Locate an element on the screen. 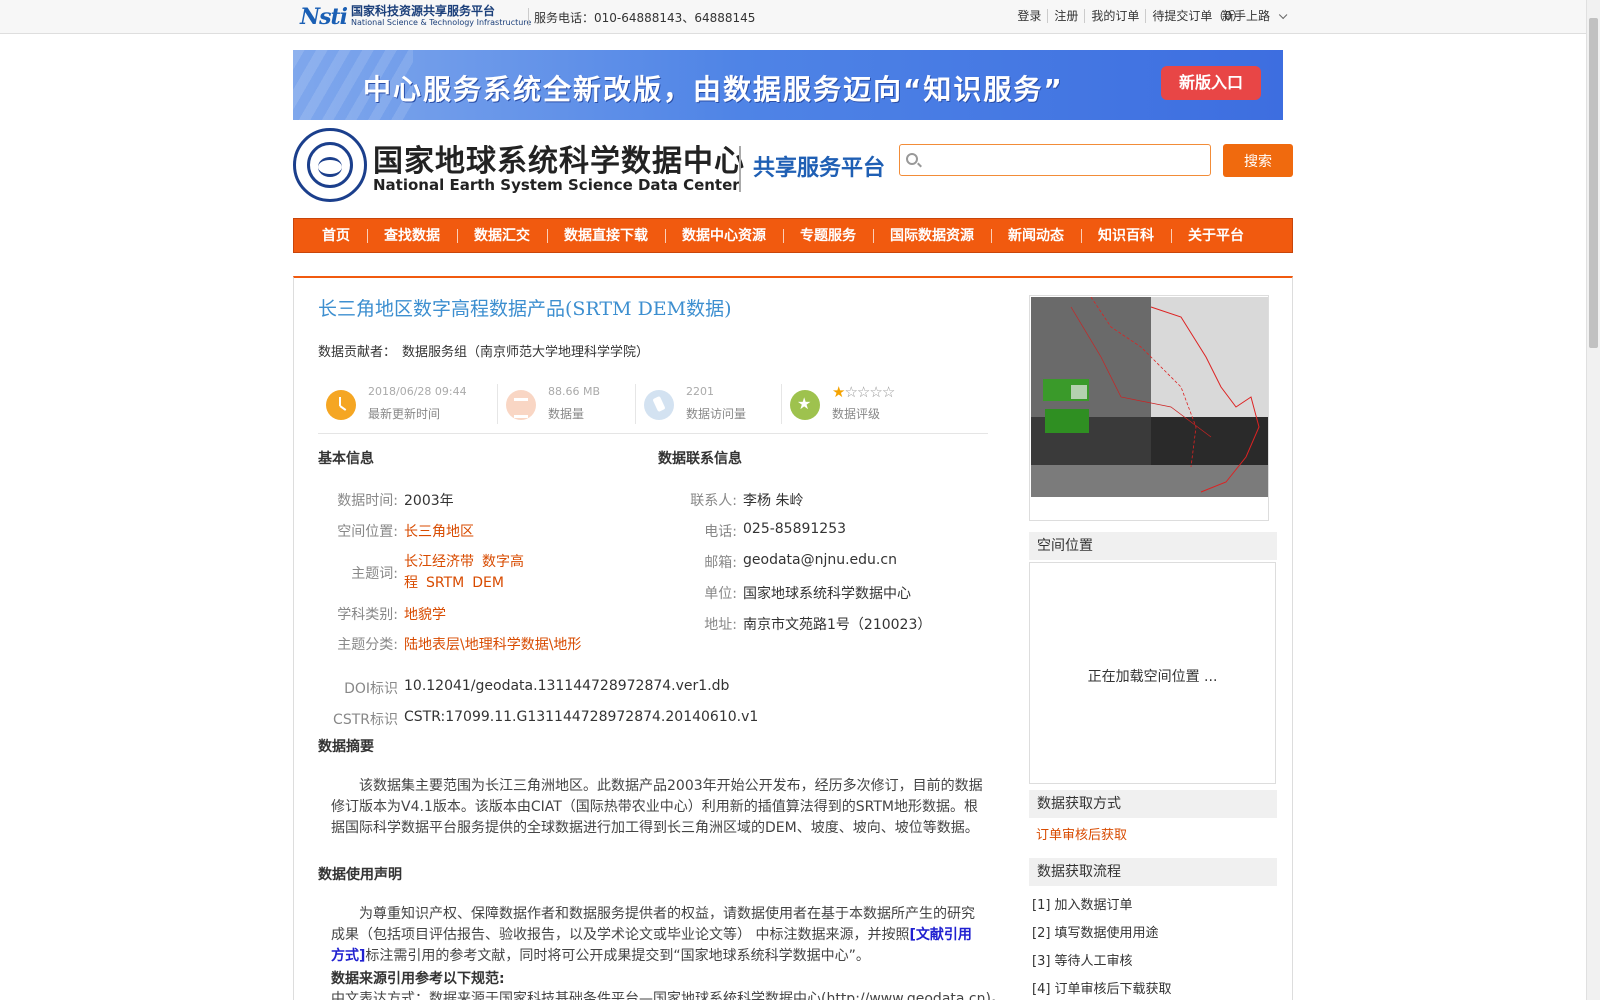  stat-rating: ★☆☆☆☆ 数据评级 is located at coordinates (872, 403).